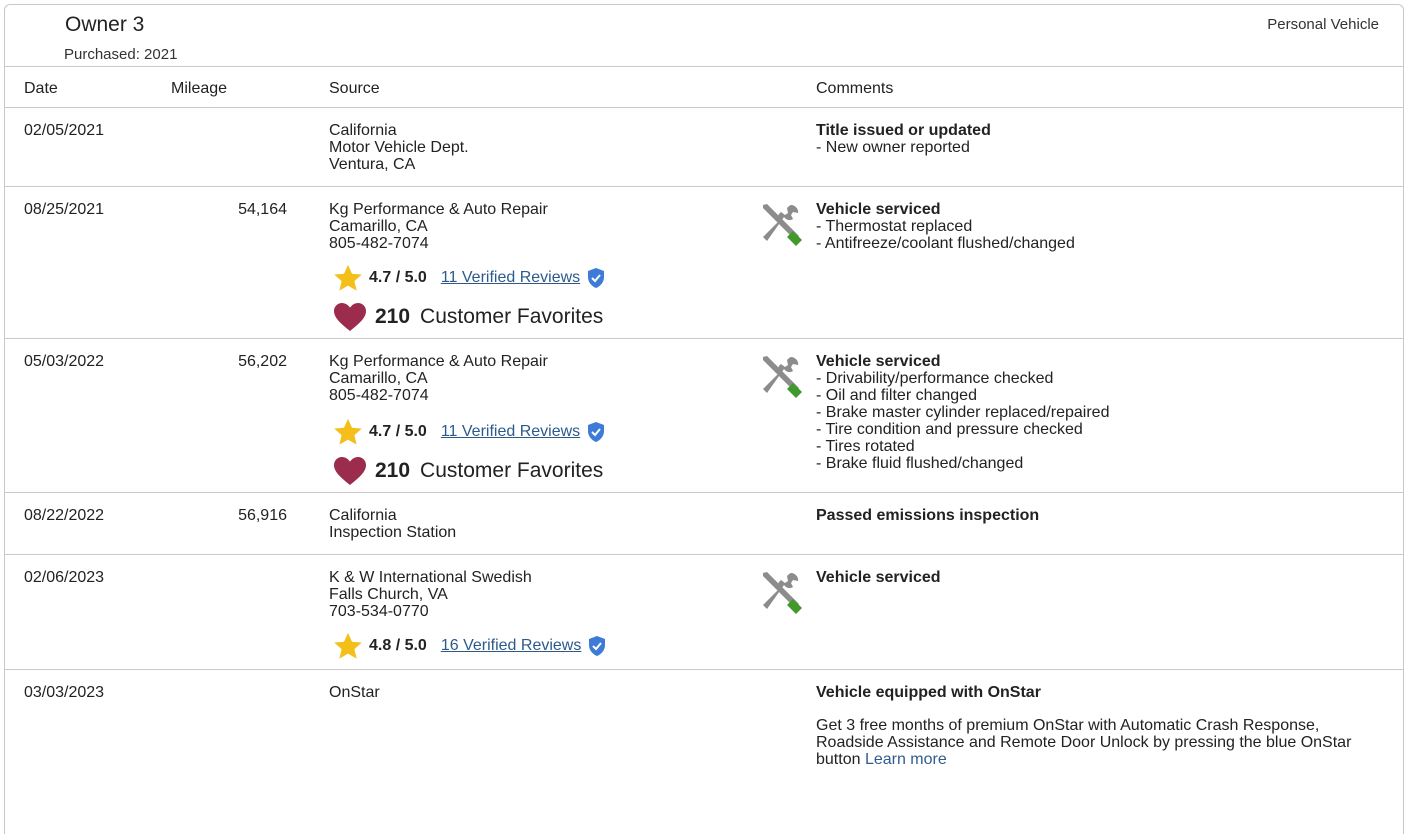  What do you see at coordinates (64, 130) in the screenshot?
I see `row-date: 02/05/2021` at bounding box center [64, 130].